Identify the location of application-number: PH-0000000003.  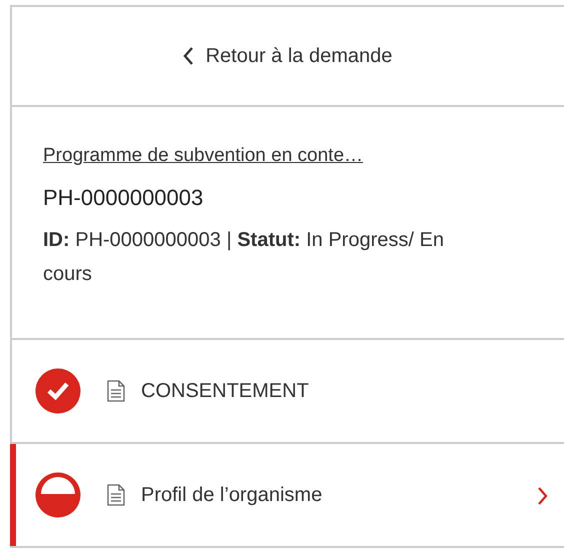
(123, 198).